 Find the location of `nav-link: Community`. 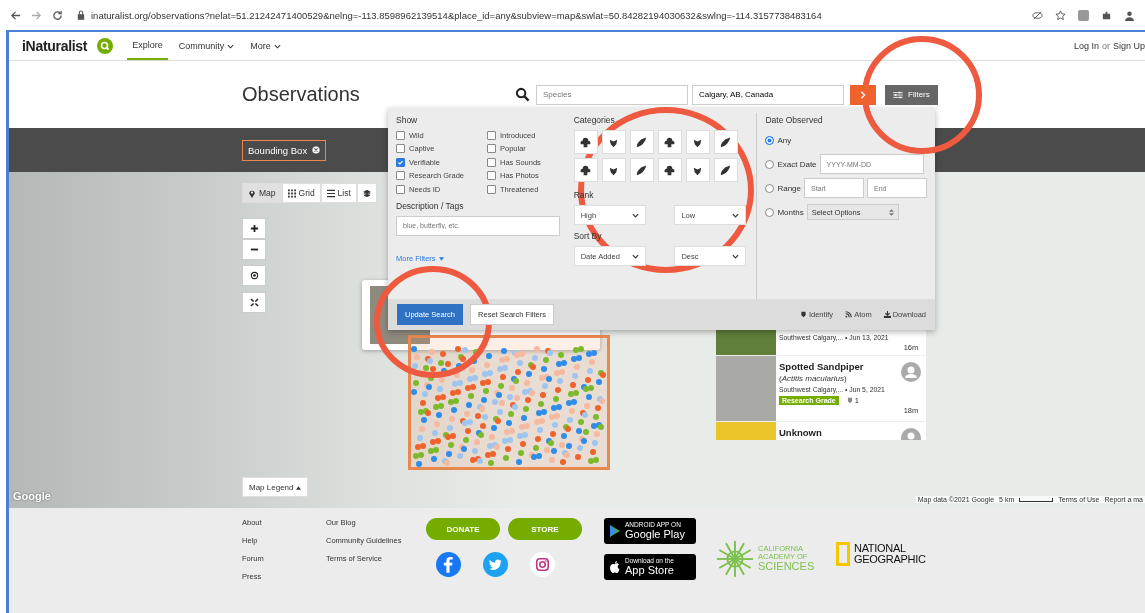

nav-link: Community is located at coordinates (206, 46).